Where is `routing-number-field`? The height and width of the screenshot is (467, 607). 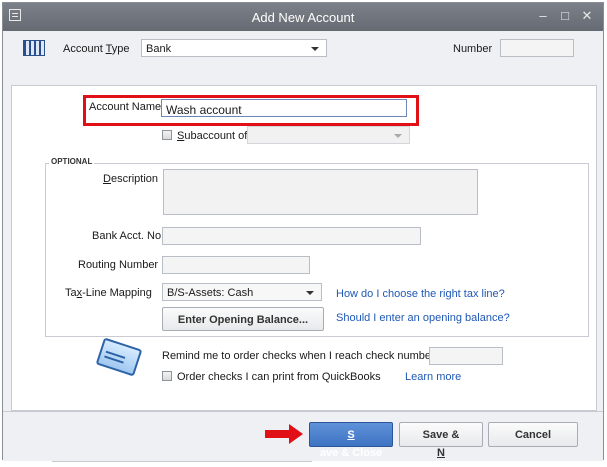 routing-number-field is located at coordinates (236, 265).